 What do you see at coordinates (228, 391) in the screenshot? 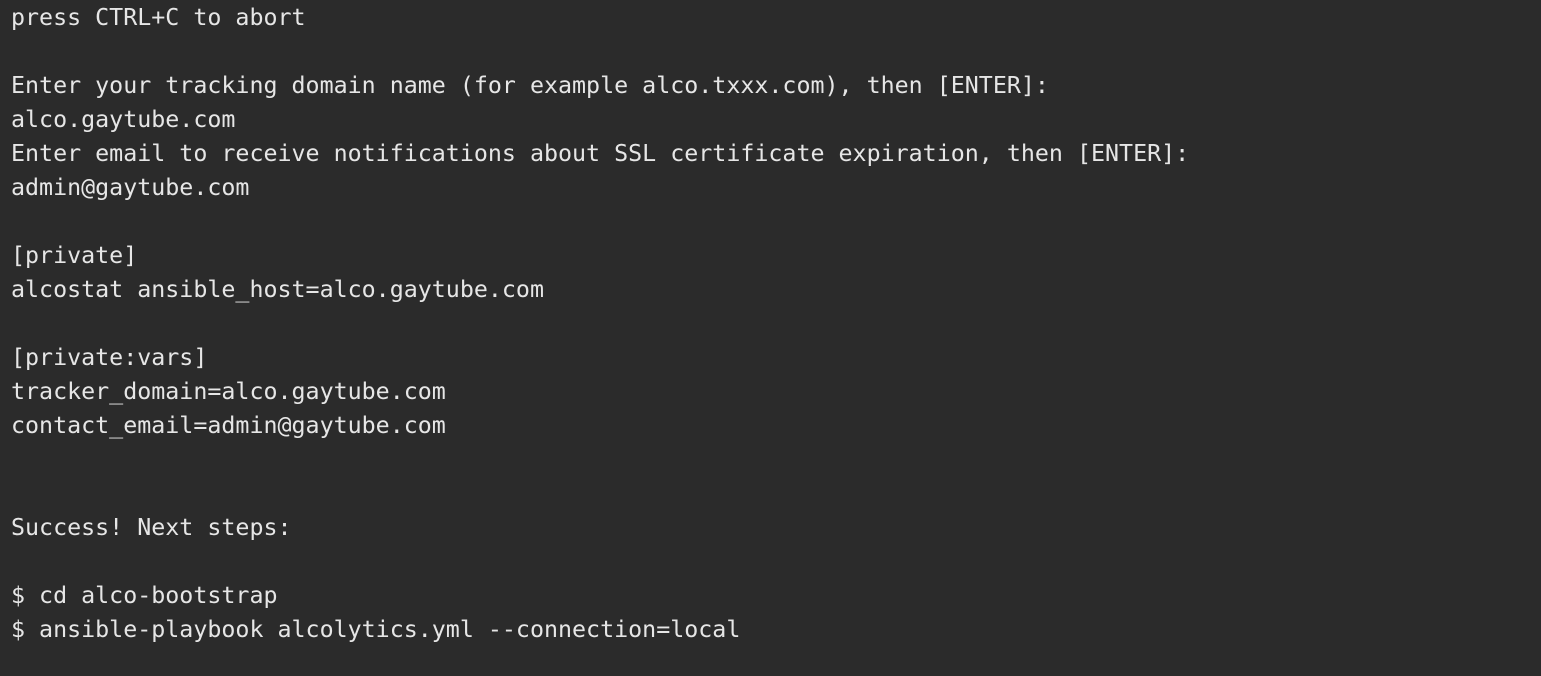
I see `terminal-line-tracker-domain: tracker_domain=alco.gaytube.com` at bounding box center [228, 391].